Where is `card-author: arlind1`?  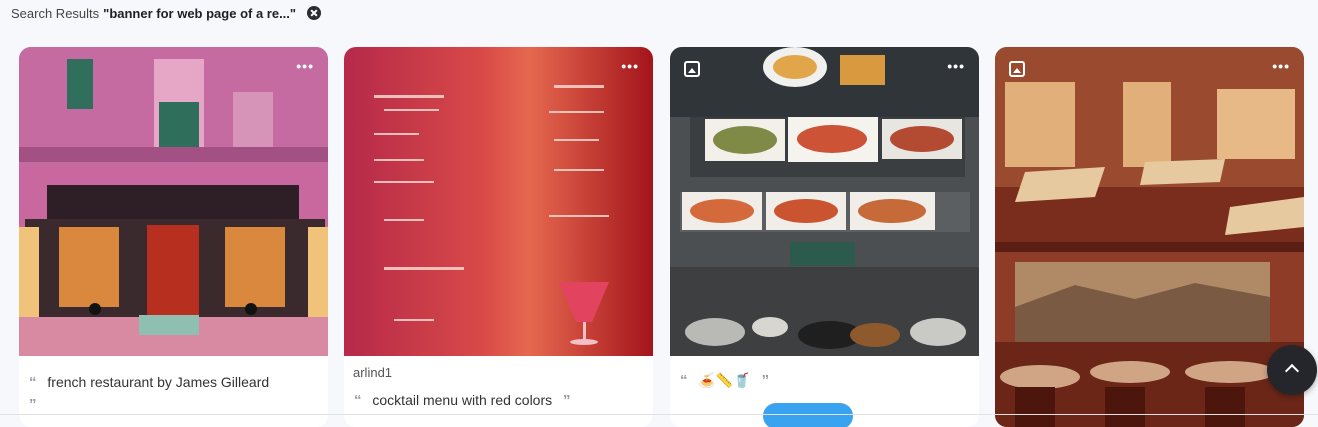 card-author: arlind1 is located at coordinates (372, 372).